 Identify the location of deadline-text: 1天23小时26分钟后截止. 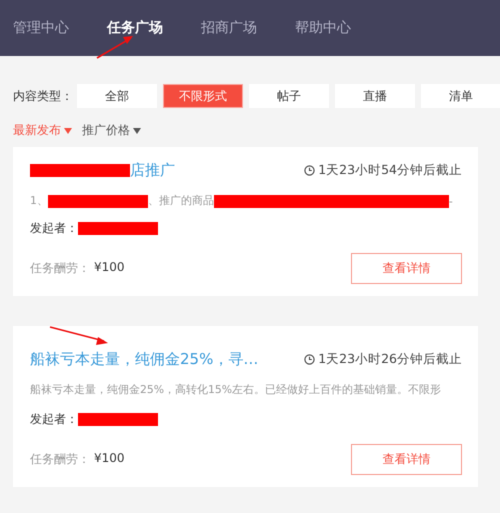
(390, 359).